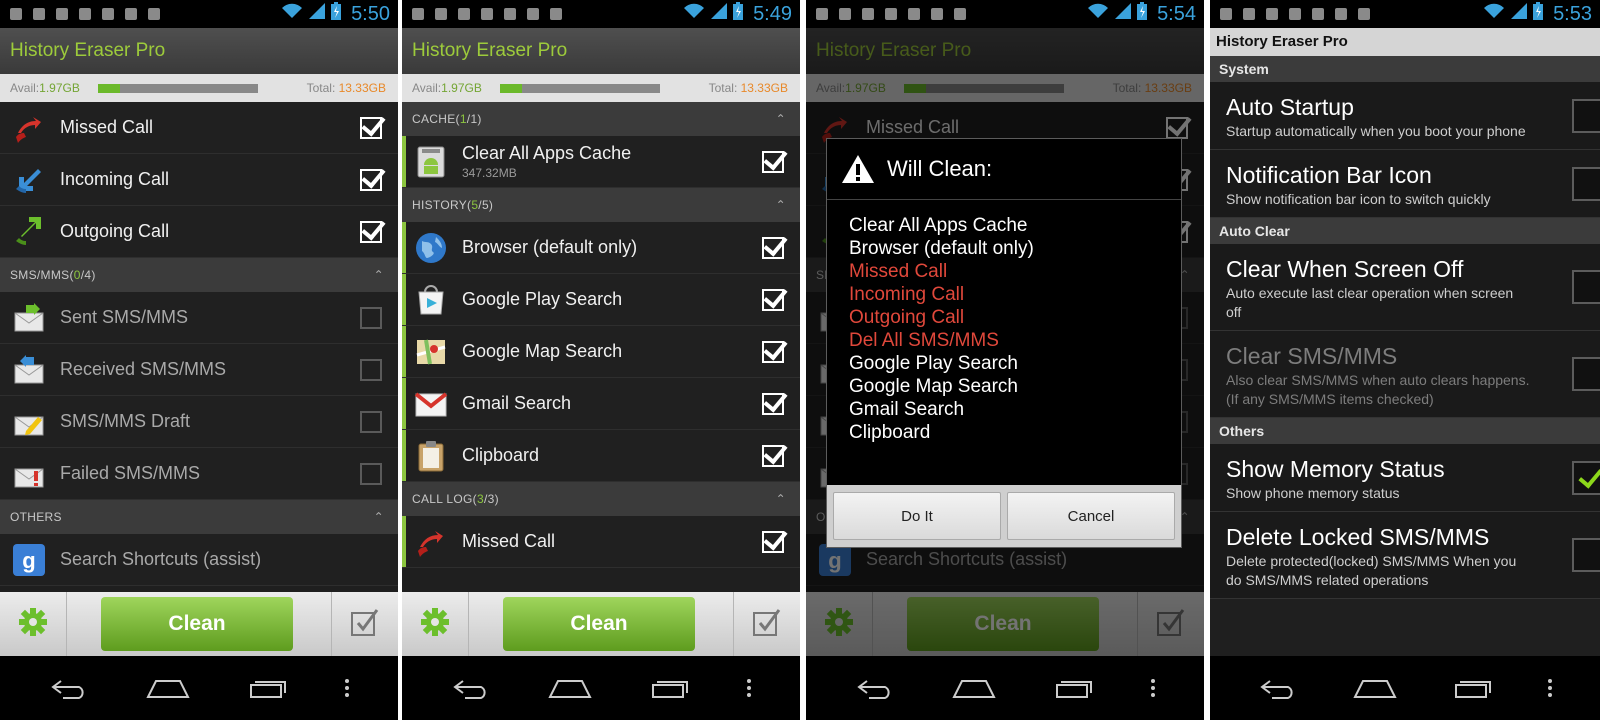 This screenshot has width=1600, height=720. What do you see at coordinates (748, 88) in the screenshot?
I see `total-group: Total: 13.33GB` at bounding box center [748, 88].